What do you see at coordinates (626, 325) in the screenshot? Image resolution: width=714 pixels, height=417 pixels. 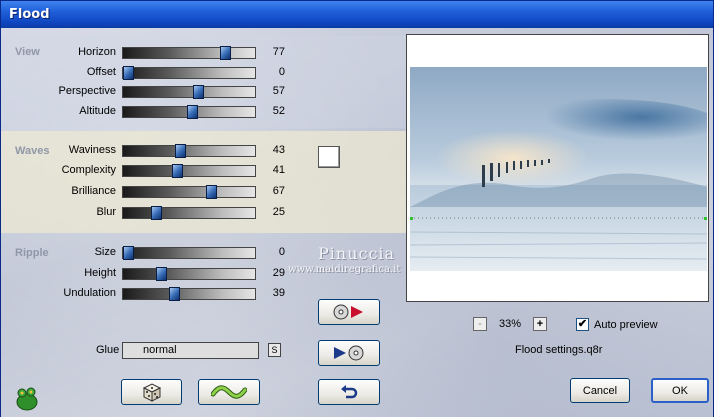 I see `auto-preview-label: Auto preview` at bounding box center [626, 325].